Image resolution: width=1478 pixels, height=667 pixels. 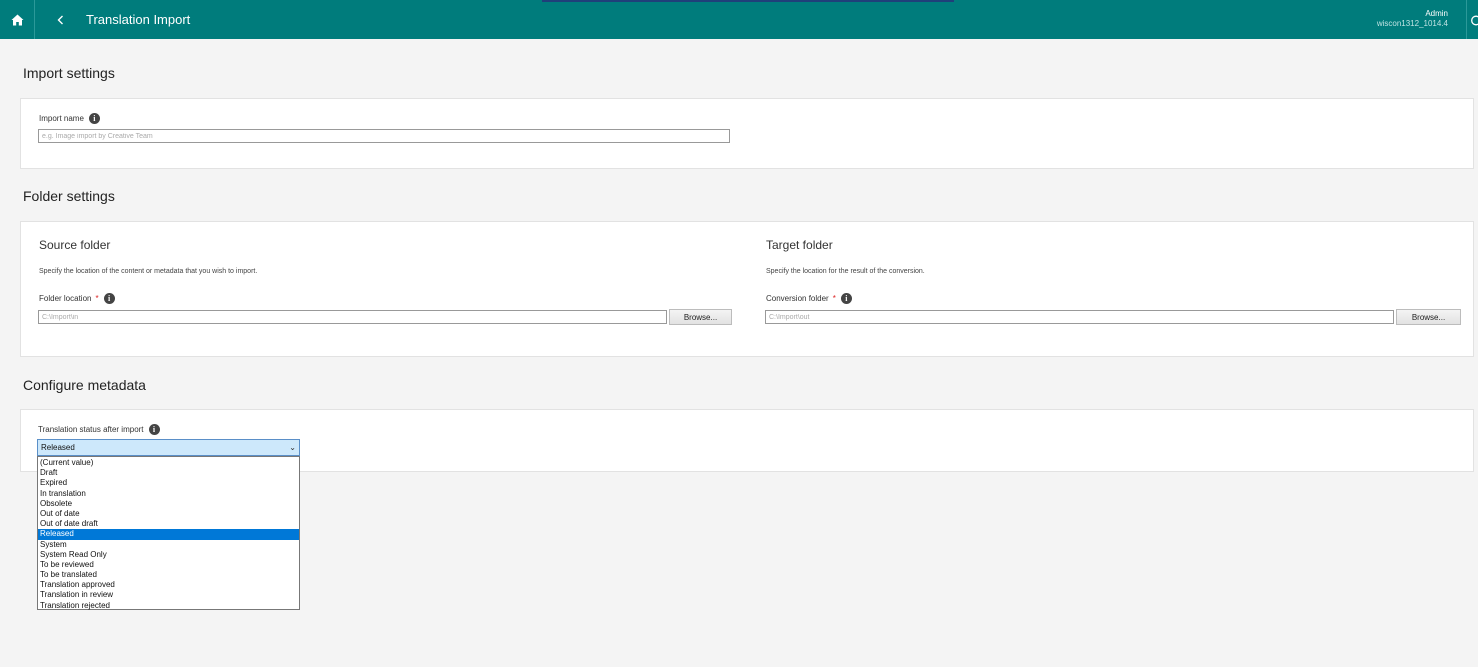 I want to click on dropdown-option: In translation, so click(x=168, y=494).